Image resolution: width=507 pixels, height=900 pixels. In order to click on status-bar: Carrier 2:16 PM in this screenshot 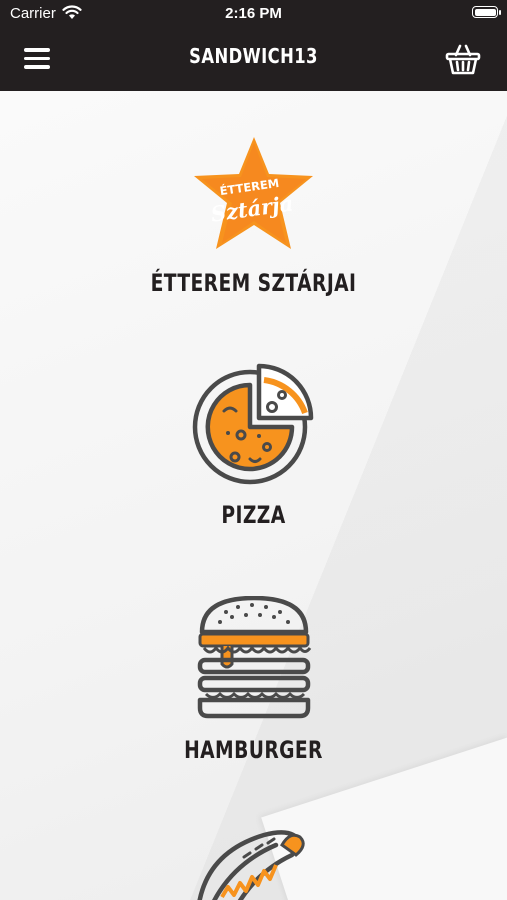, I will do `click(253, 14)`.